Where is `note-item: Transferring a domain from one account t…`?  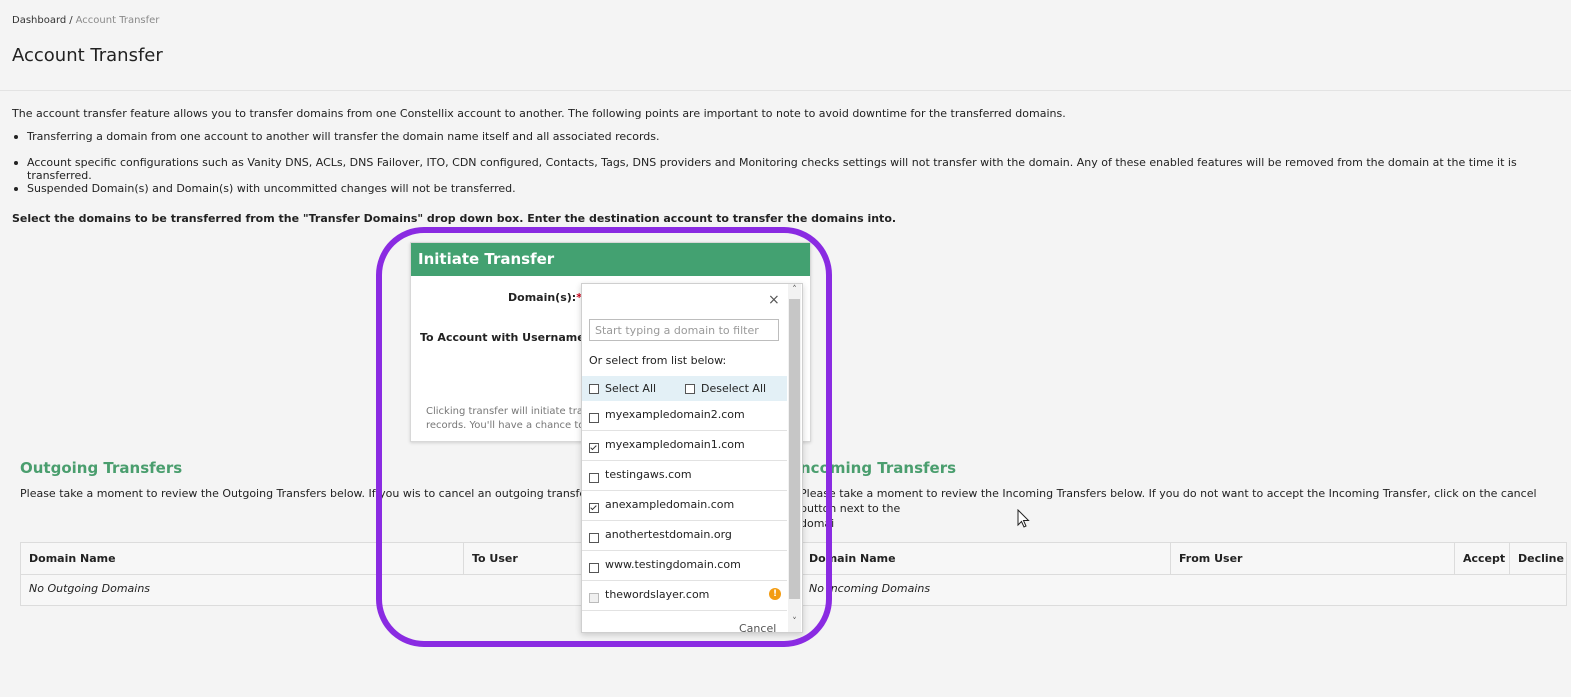 note-item: Transferring a domain from one account t… is located at coordinates (791, 143).